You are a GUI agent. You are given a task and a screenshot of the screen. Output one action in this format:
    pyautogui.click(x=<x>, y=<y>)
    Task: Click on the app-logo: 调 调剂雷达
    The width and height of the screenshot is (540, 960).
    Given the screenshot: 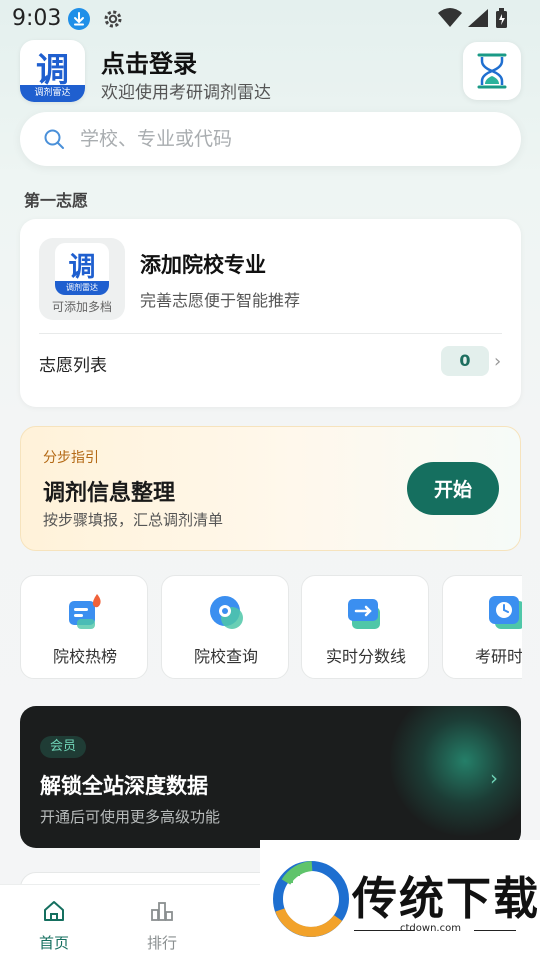 What is the action you would take?
    pyautogui.click(x=52, y=71)
    